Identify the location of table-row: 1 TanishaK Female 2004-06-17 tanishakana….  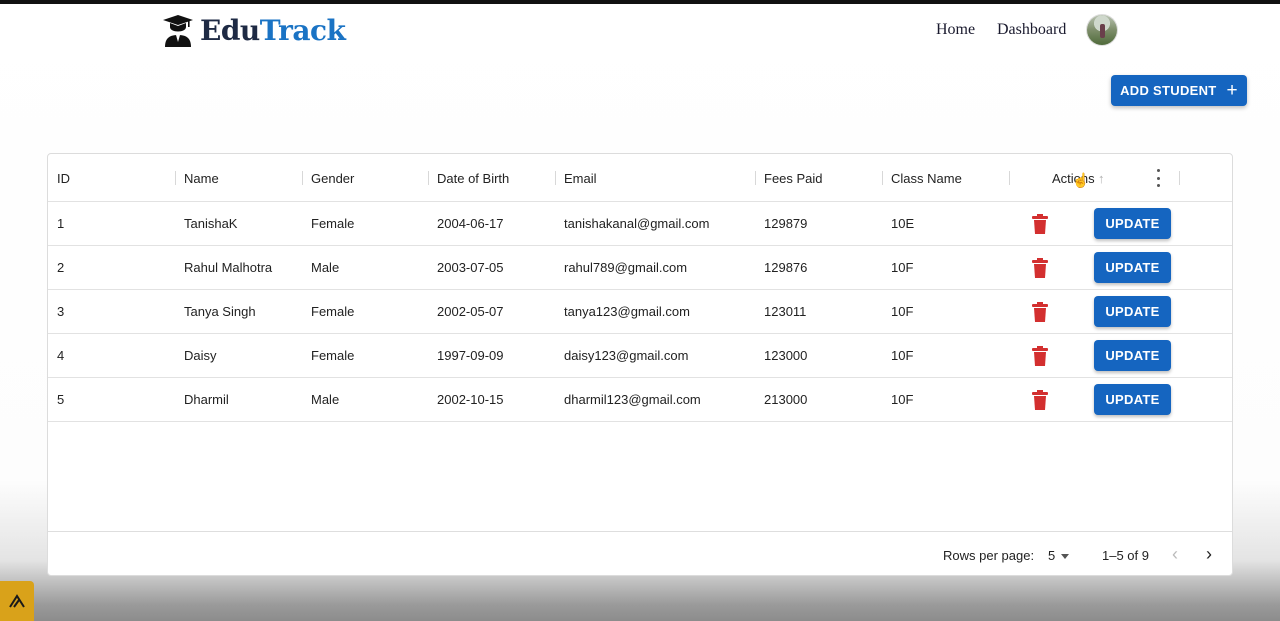
(640, 223).